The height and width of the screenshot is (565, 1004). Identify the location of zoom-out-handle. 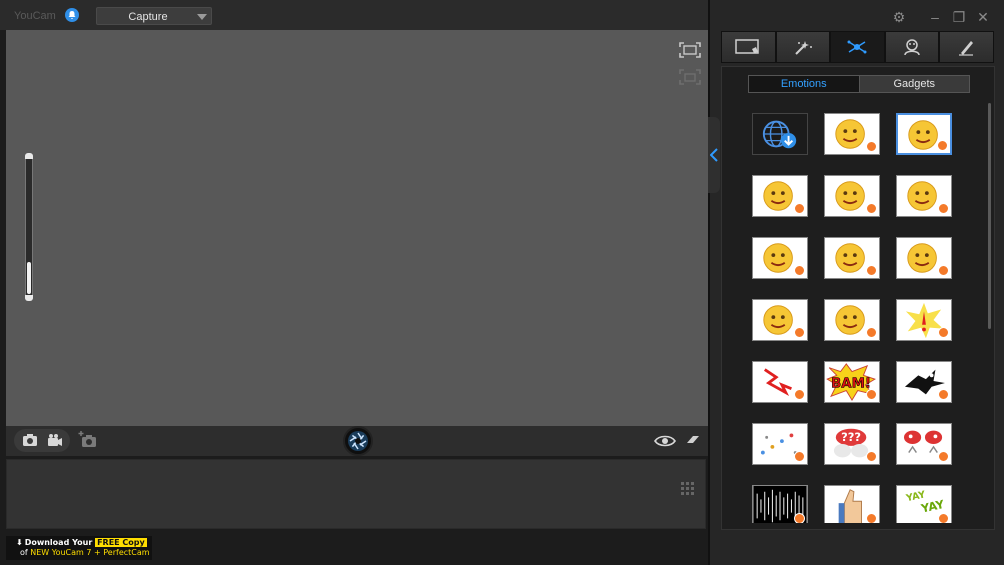
(29, 298).